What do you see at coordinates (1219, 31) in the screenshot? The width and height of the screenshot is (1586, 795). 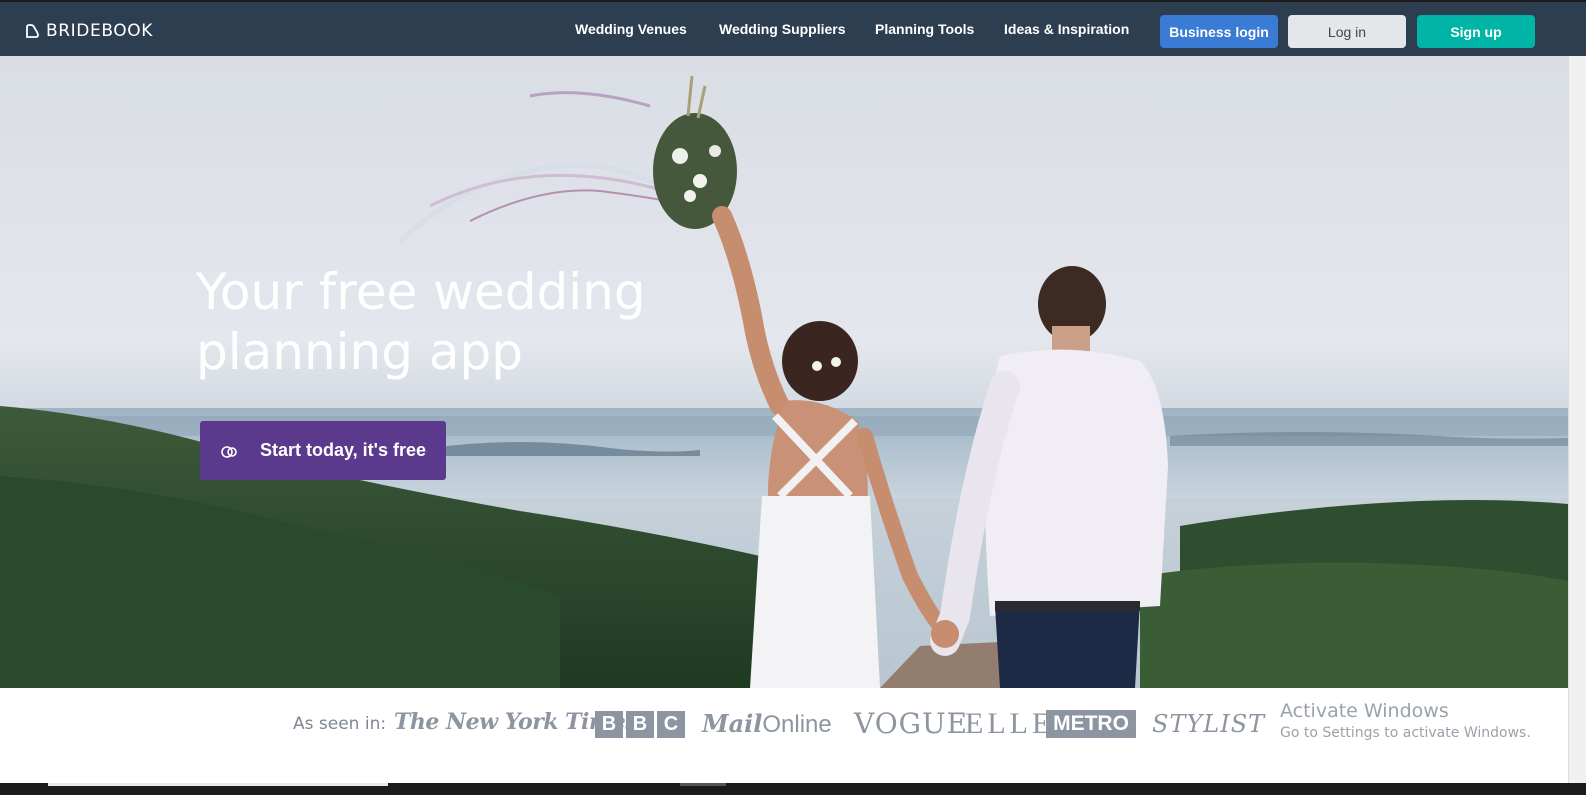 I see `business-login-button: Business login` at bounding box center [1219, 31].